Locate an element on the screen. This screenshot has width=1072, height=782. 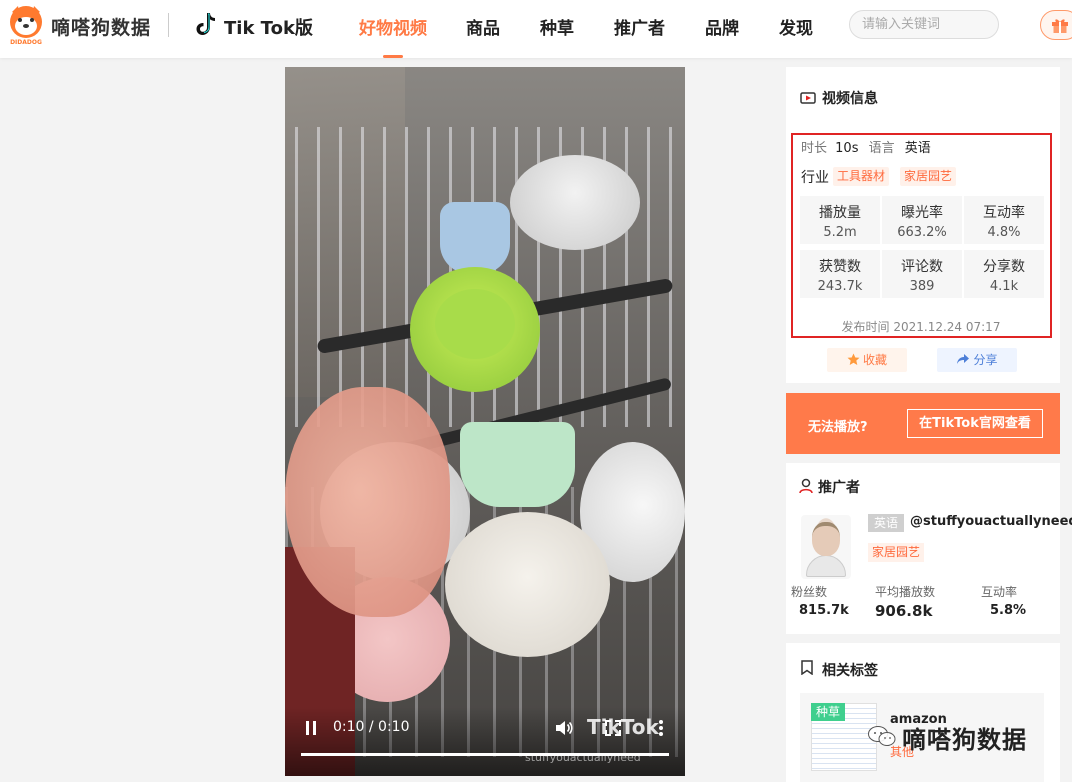
wechat-icon is located at coordinates (882, 736).